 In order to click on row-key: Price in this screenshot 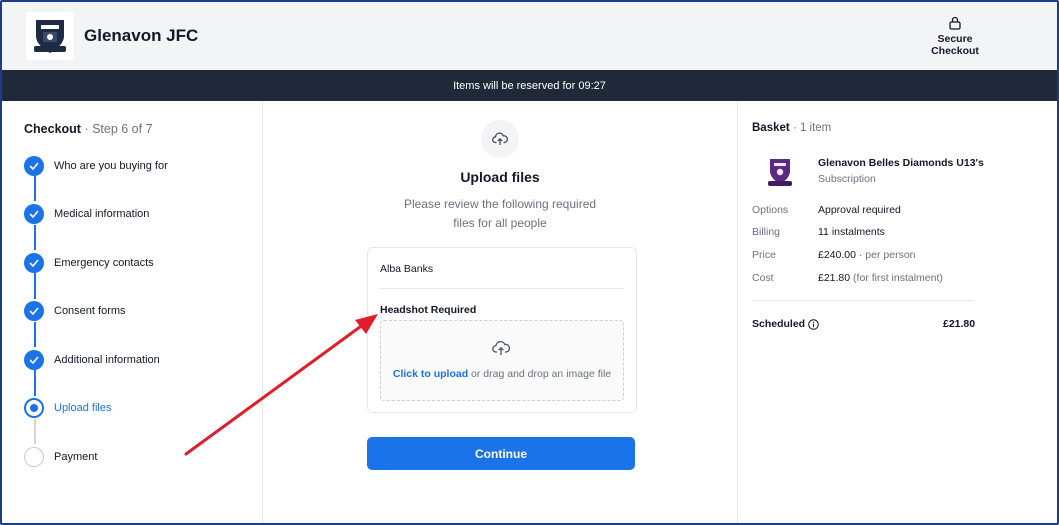, I will do `click(764, 255)`.